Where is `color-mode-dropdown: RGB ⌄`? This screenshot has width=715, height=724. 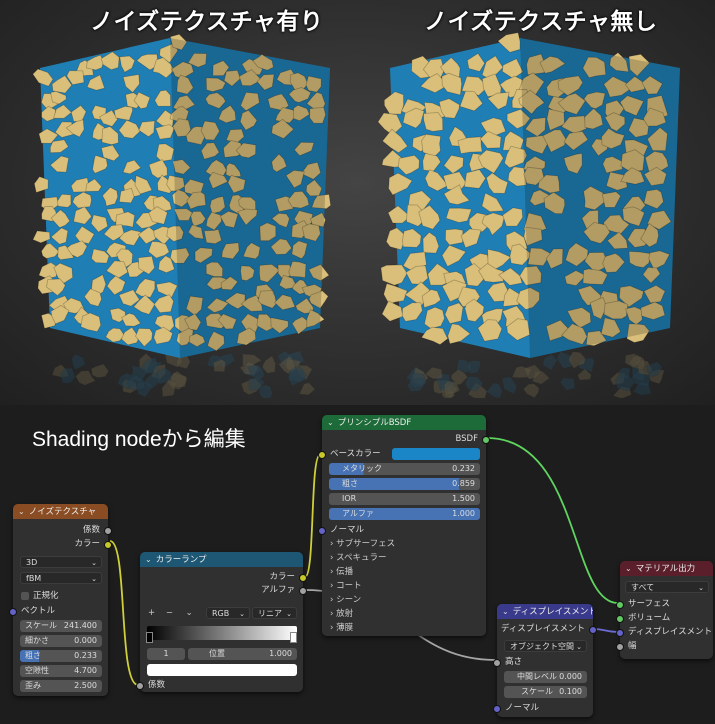
color-mode-dropdown: RGB ⌄ is located at coordinates (228, 613).